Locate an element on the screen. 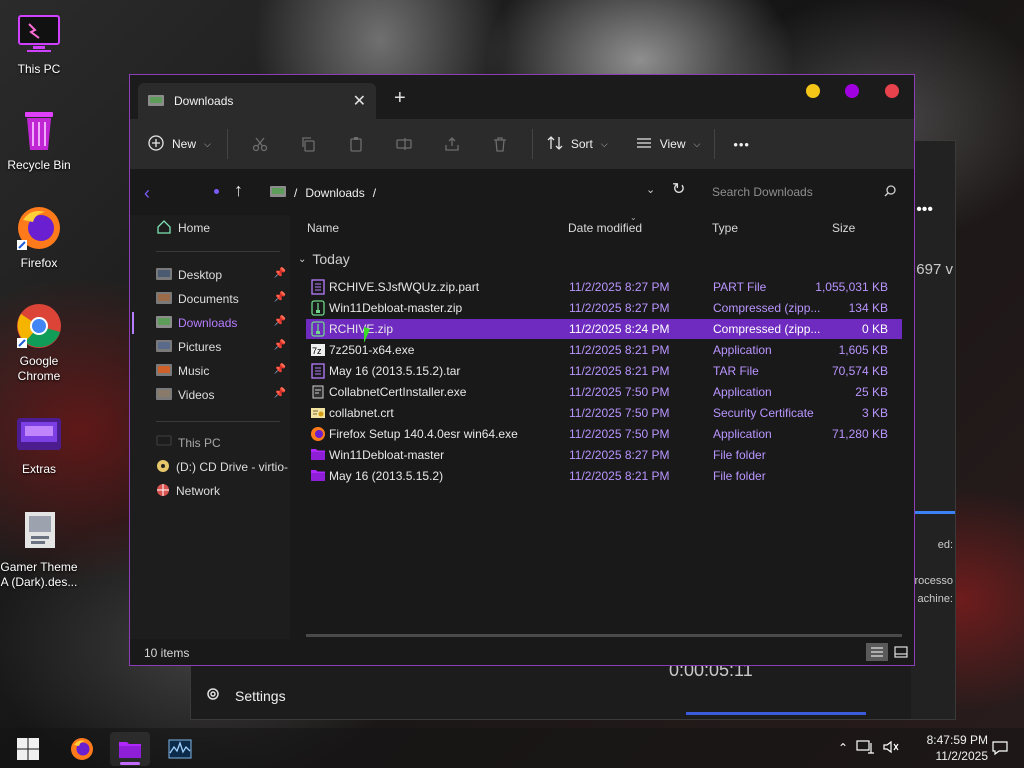  share-button is located at coordinates (452, 144).